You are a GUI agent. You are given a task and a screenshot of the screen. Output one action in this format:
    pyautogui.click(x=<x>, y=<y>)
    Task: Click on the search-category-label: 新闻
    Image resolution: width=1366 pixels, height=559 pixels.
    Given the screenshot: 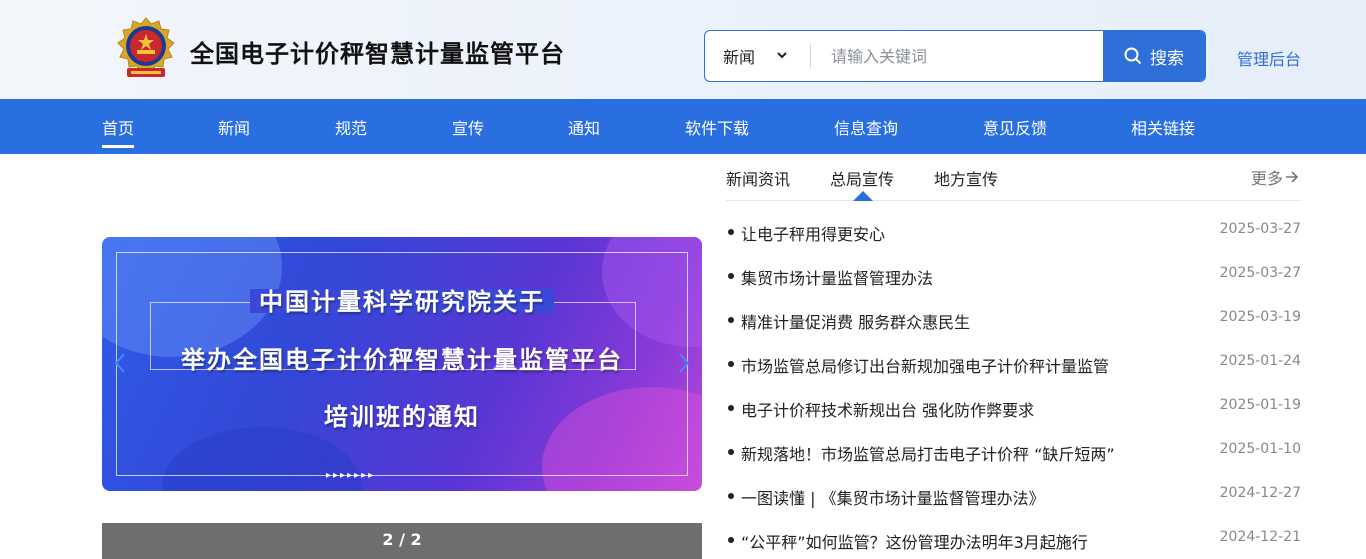 What is the action you would take?
    pyautogui.click(x=739, y=57)
    